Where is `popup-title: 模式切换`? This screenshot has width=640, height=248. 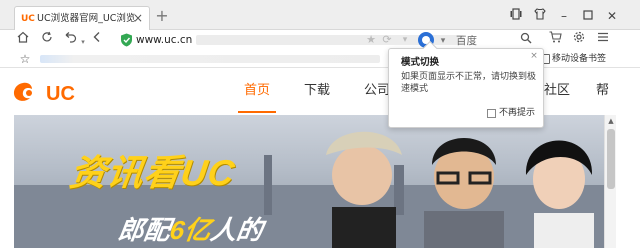
popup-title: 模式切换 is located at coordinates (420, 62).